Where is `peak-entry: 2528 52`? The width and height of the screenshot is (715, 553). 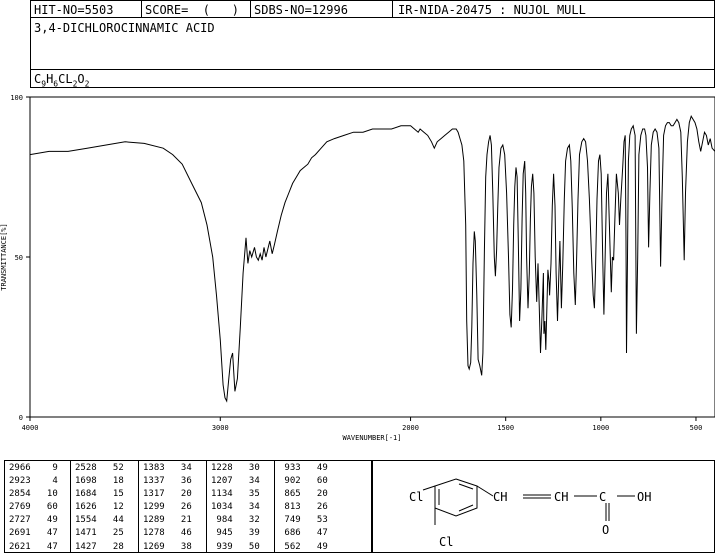
peak-entry: 2528 52 is located at coordinates (99, 468).